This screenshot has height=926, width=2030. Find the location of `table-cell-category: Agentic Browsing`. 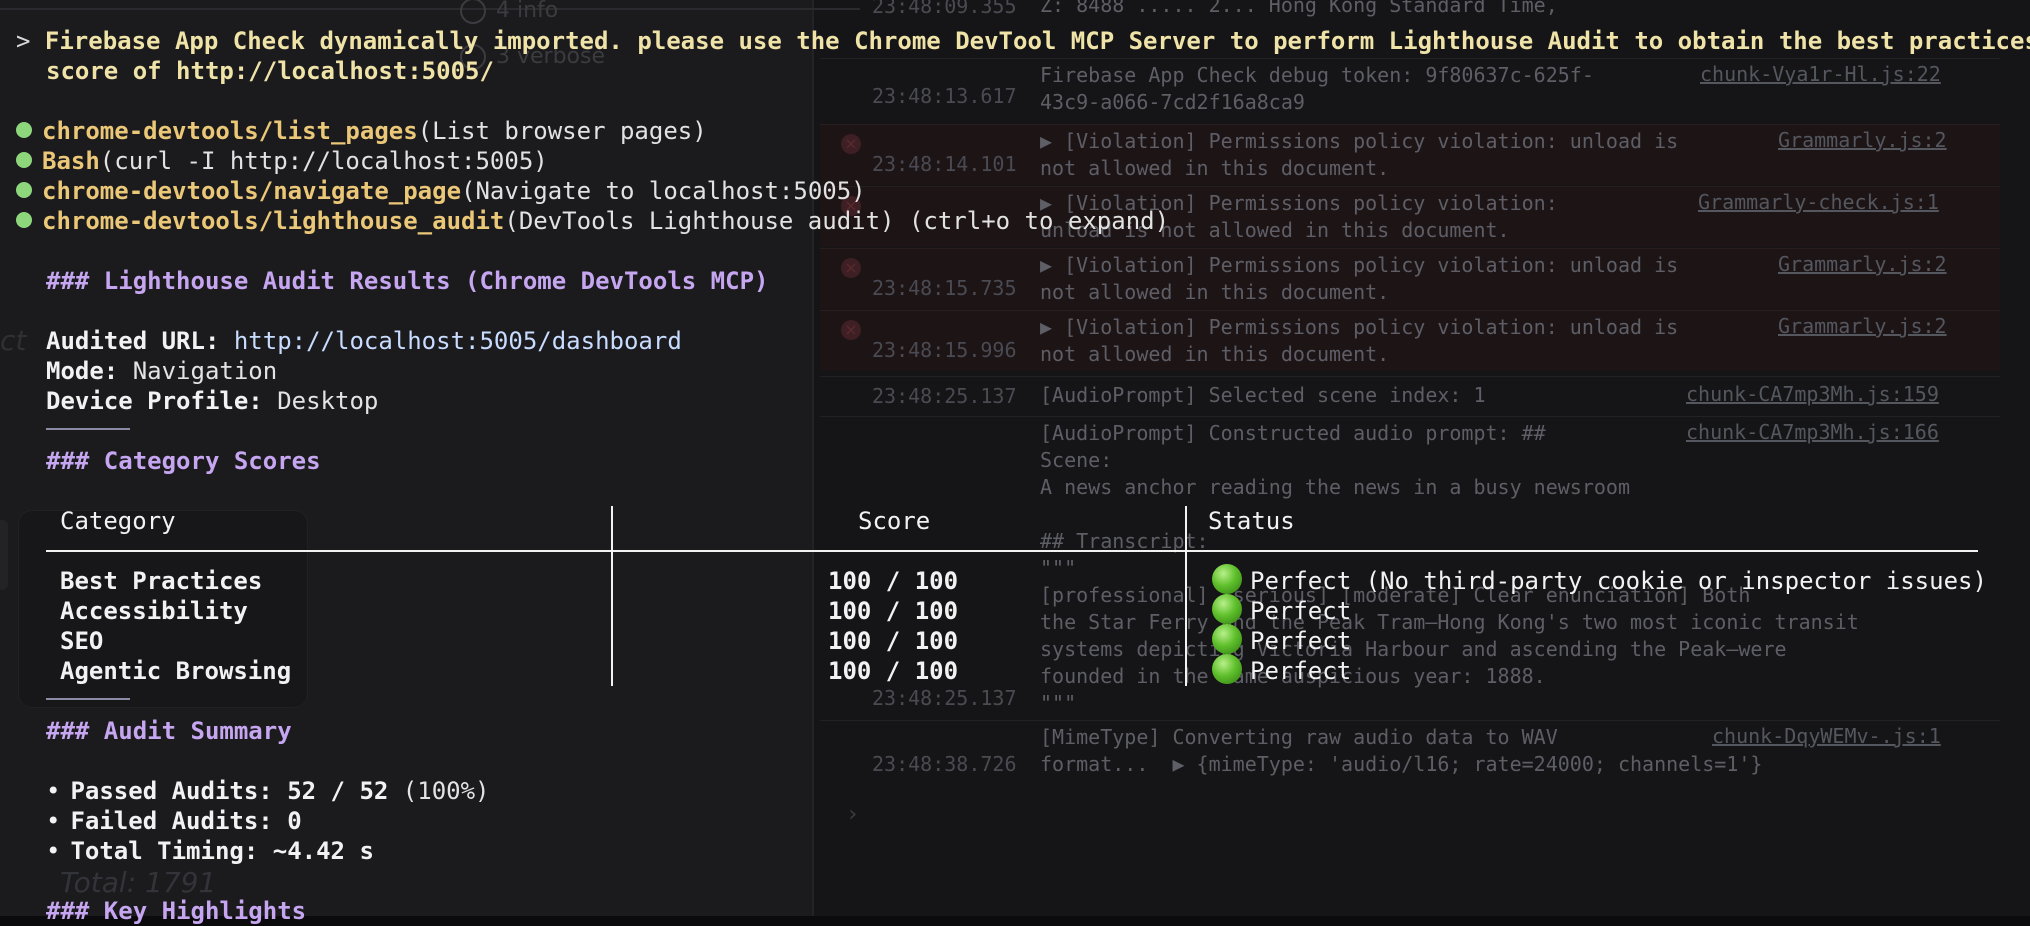

table-cell-category: Agentic Browsing is located at coordinates (176, 671).